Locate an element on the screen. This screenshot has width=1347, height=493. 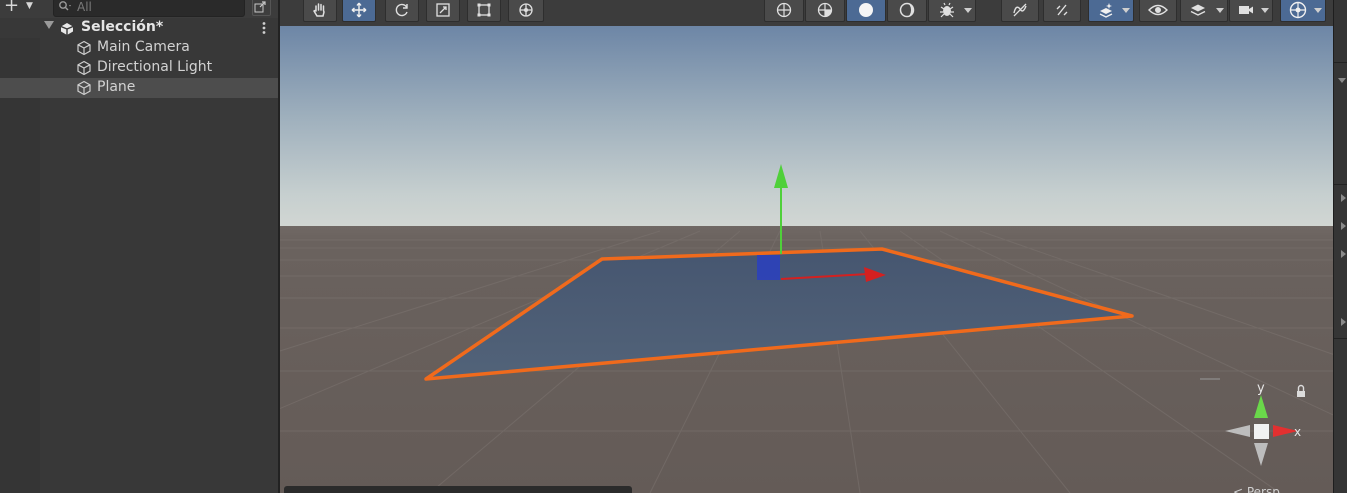
shaded-mode-button is located at coordinates (866, 11).